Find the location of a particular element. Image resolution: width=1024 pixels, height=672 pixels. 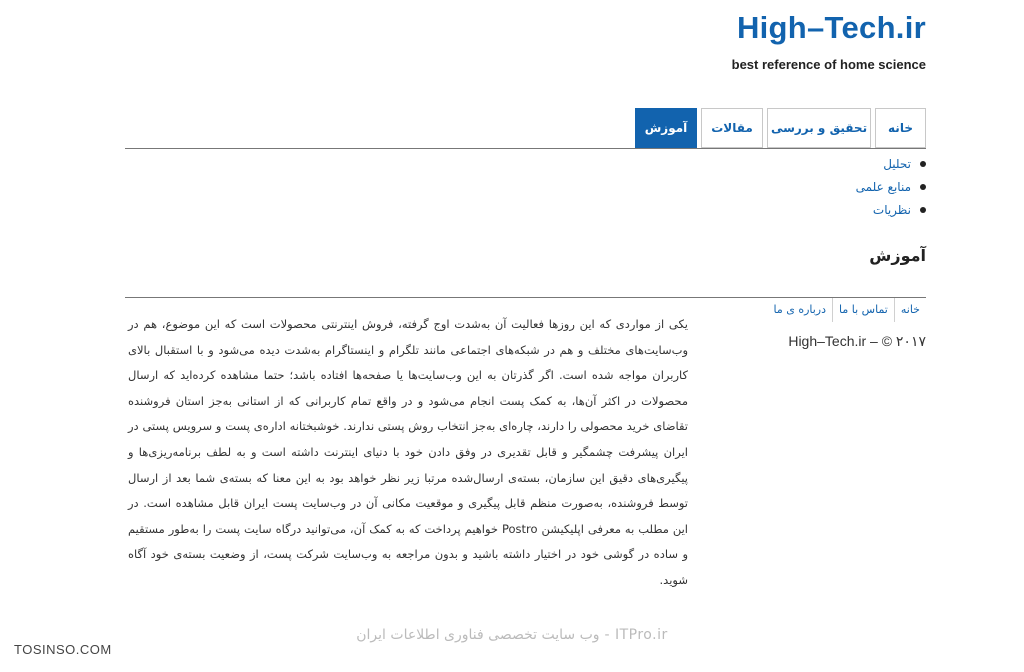

page-title: آموزش is located at coordinates (897, 255).